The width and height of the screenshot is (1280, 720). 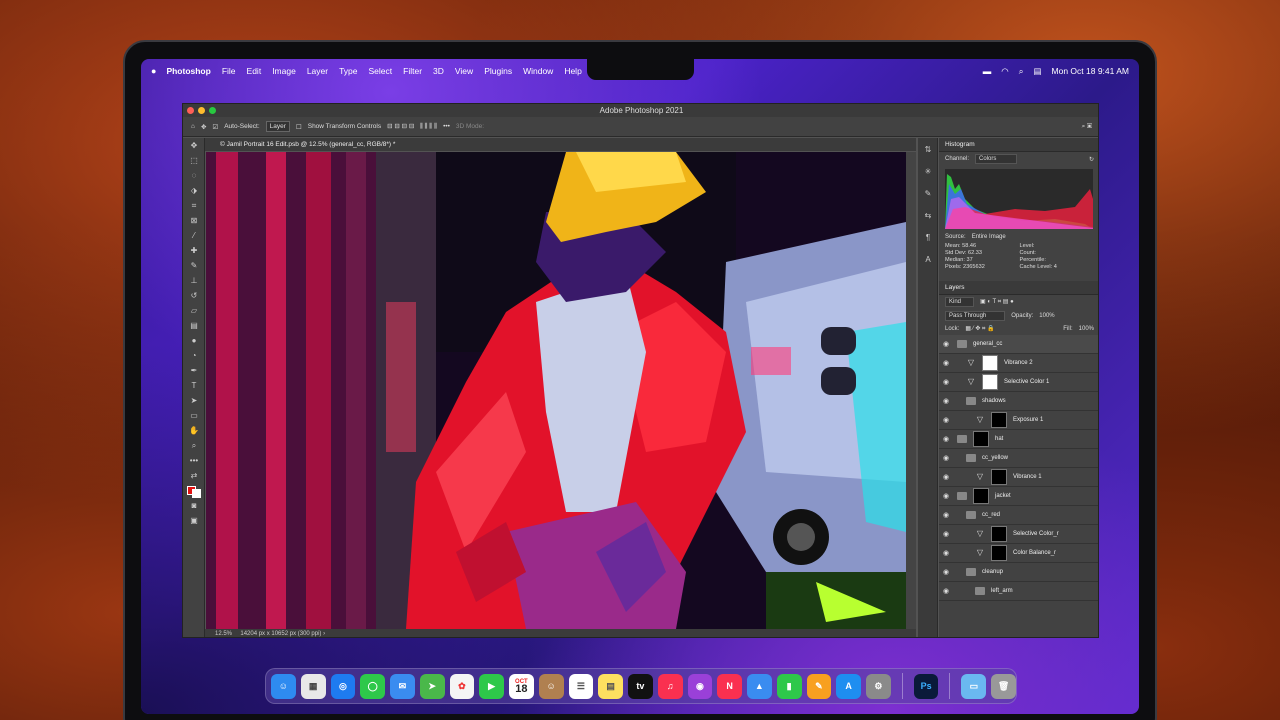 What do you see at coordinates (212, 110) in the screenshot?
I see `zoom-button` at bounding box center [212, 110].